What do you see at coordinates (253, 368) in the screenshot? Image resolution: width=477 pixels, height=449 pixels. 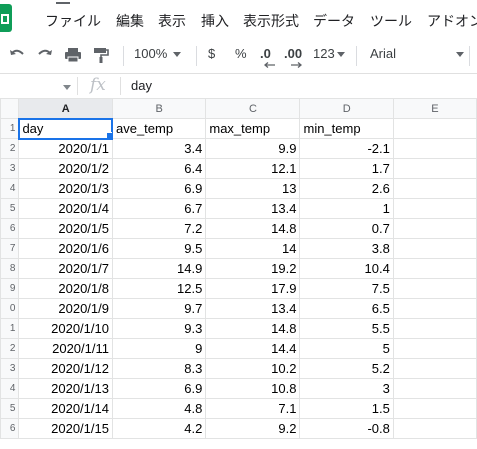 I see `table-cell: 10.2` at bounding box center [253, 368].